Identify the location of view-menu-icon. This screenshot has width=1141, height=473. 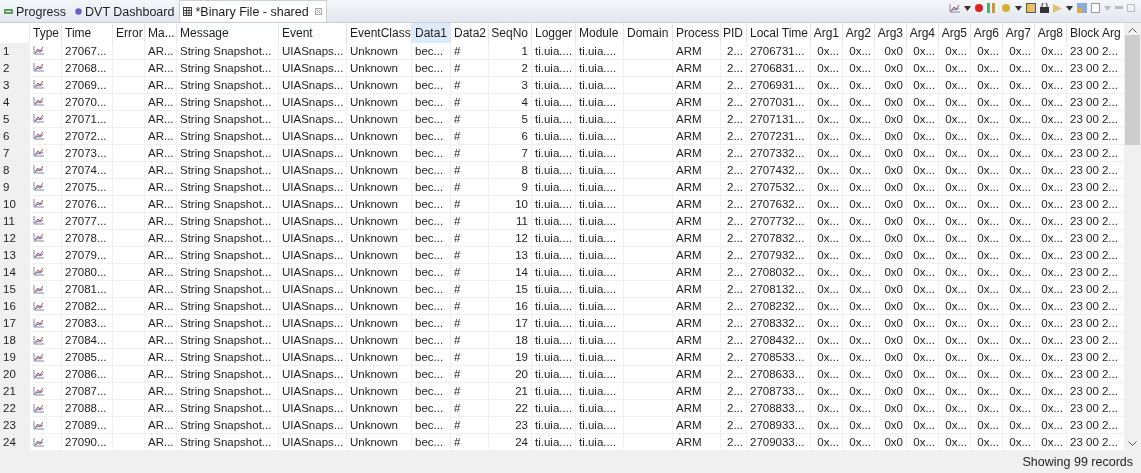
(1107, 8).